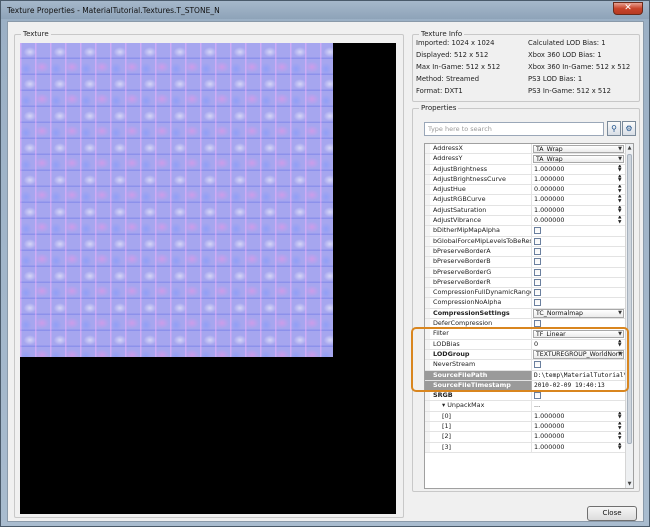 Image resolution: width=650 pixels, height=527 pixels. I want to click on property-row: SourceFileTimestamp 2010-02-09 19:40:13, so click(525, 386).